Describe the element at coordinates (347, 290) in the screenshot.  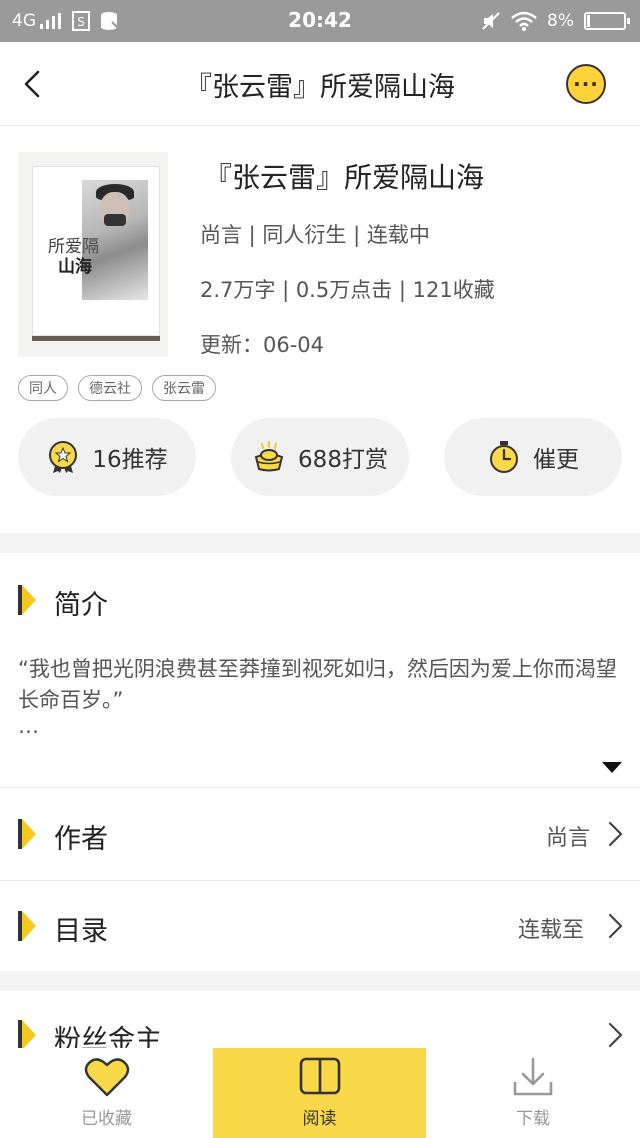
I see `book-meta-stats: 2.7万字 | 0.5万点击 | 121收藏` at that location.